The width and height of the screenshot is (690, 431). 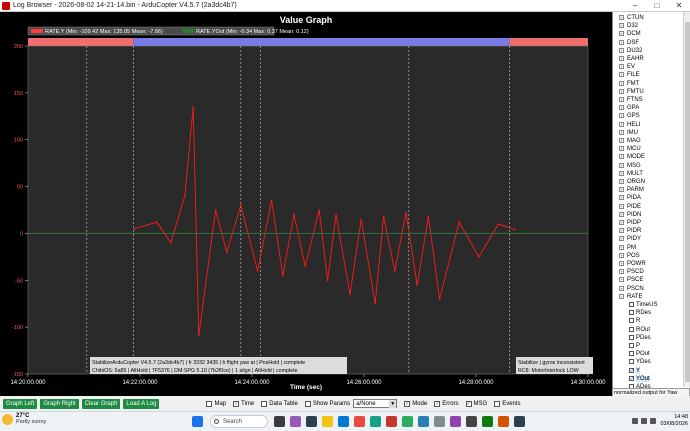 What do you see at coordinates (359, 421) in the screenshot?
I see `store-icon` at bounding box center [359, 421].